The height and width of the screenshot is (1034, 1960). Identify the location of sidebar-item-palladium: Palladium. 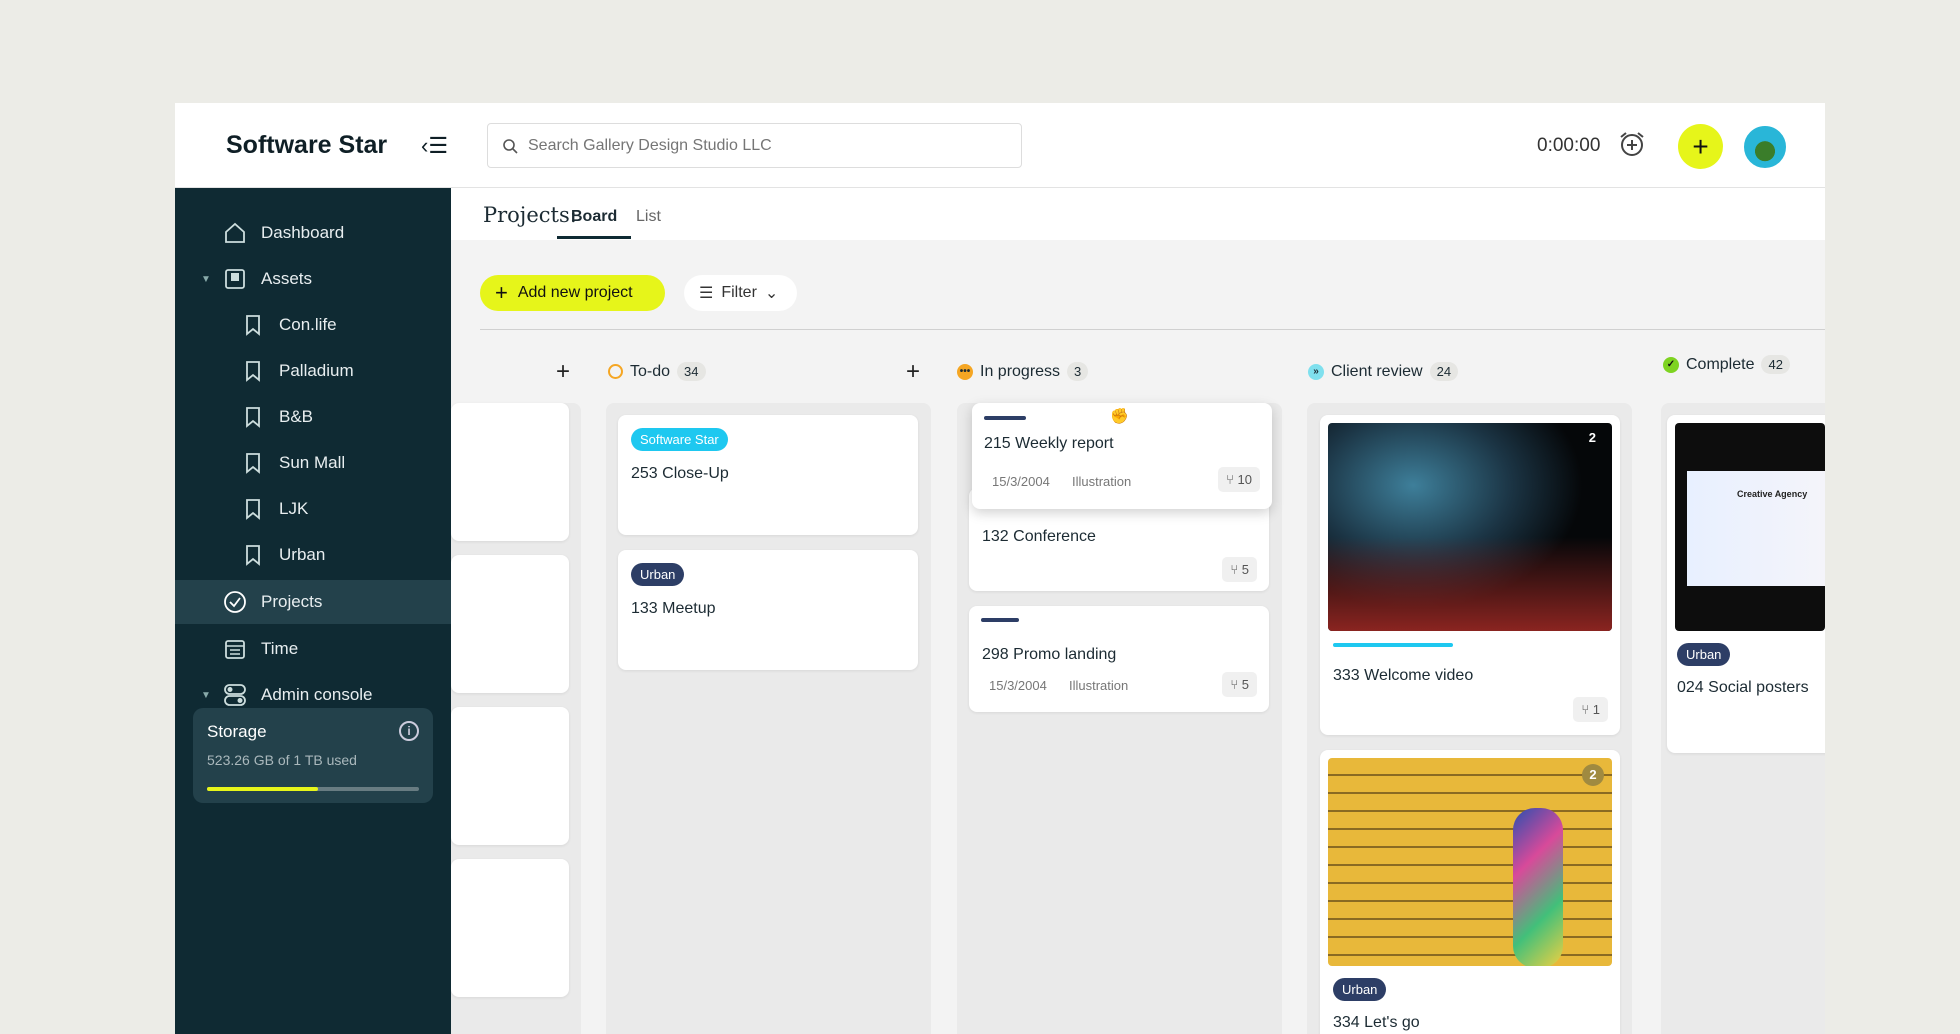
(313, 371).